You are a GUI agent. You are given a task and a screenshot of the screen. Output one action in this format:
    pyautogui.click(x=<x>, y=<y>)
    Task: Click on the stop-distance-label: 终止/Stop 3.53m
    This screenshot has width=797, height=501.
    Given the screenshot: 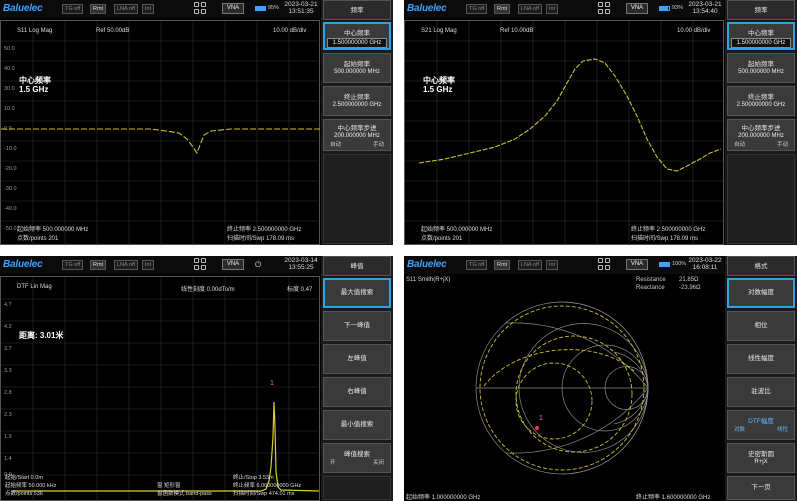 What is the action you would take?
    pyautogui.click(x=253, y=478)
    